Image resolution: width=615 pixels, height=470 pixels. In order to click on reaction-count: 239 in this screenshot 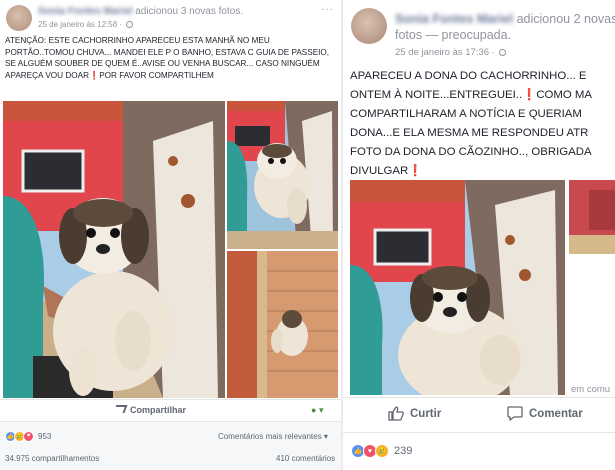, I will do `click(403, 451)`.